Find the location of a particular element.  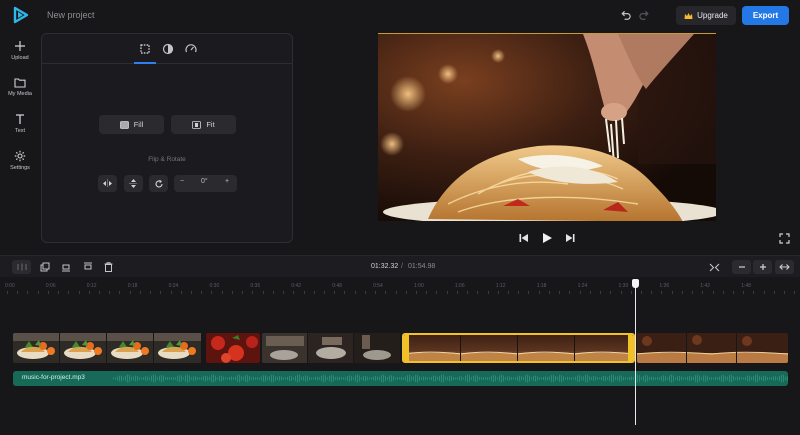

skip-back-icon is located at coordinates (524, 238).